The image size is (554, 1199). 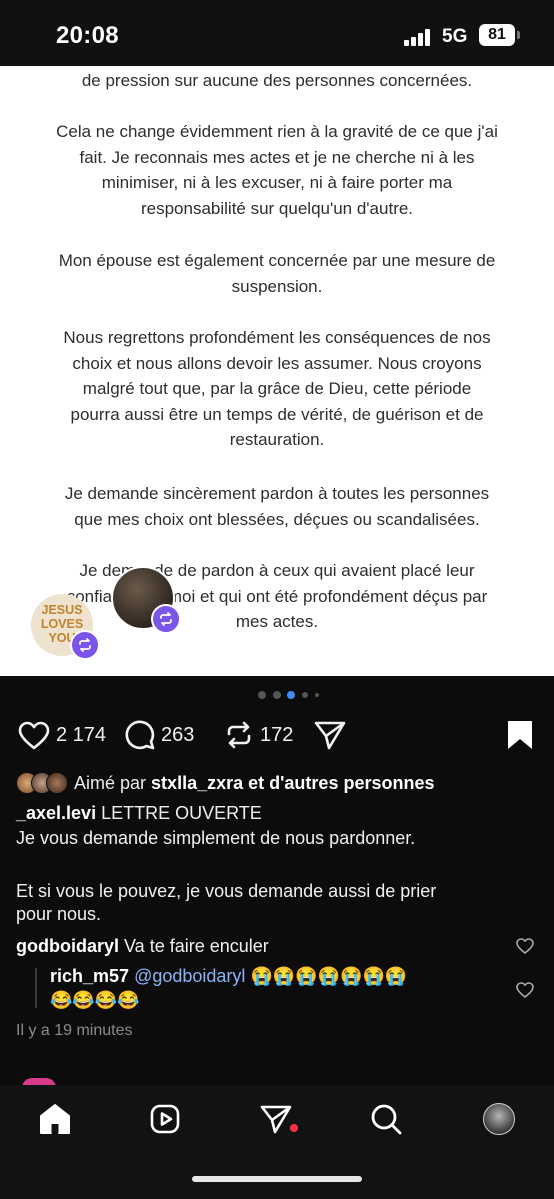 What do you see at coordinates (258, 735) in the screenshot?
I see `repost-button: 172` at bounding box center [258, 735].